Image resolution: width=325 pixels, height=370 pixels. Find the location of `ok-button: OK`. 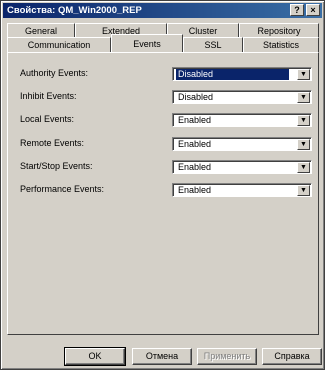

ok-button: OK is located at coordinates (95, 356).